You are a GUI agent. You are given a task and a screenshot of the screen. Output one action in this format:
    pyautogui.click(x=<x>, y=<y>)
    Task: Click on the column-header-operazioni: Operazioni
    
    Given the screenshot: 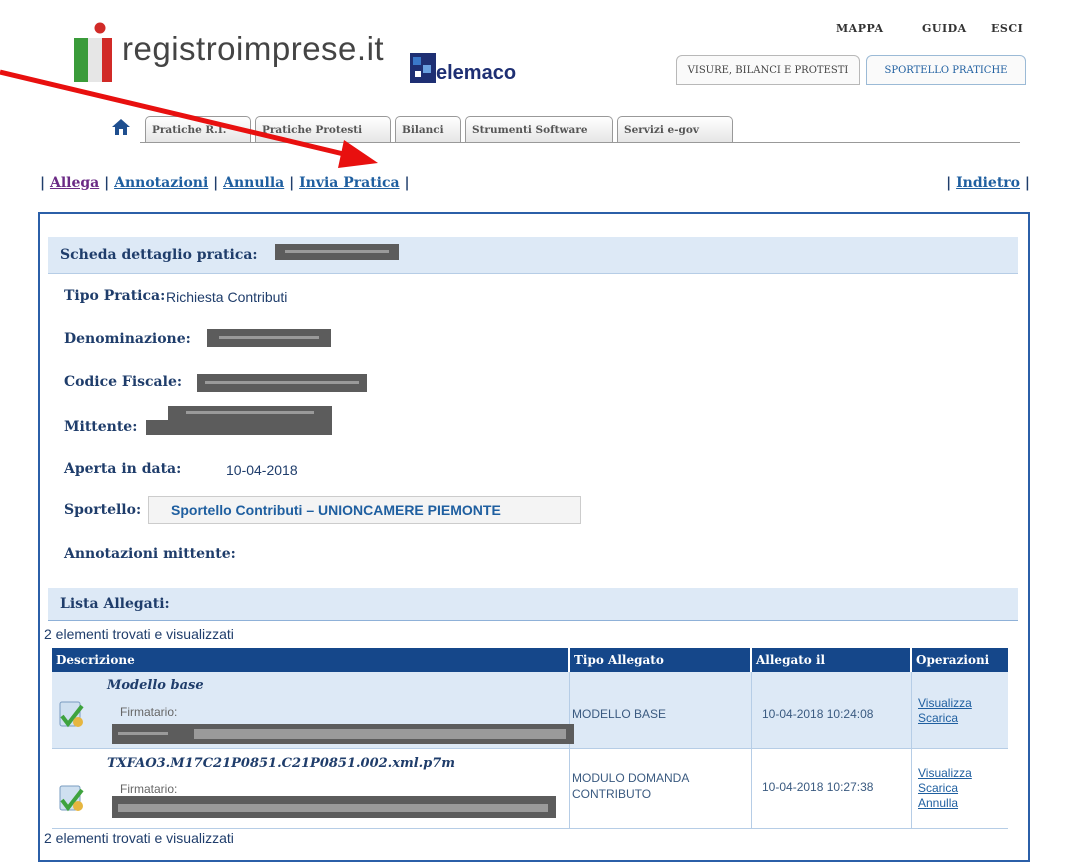 What is the action you would take?
    pyautogui.click(x=960, y=660)
    